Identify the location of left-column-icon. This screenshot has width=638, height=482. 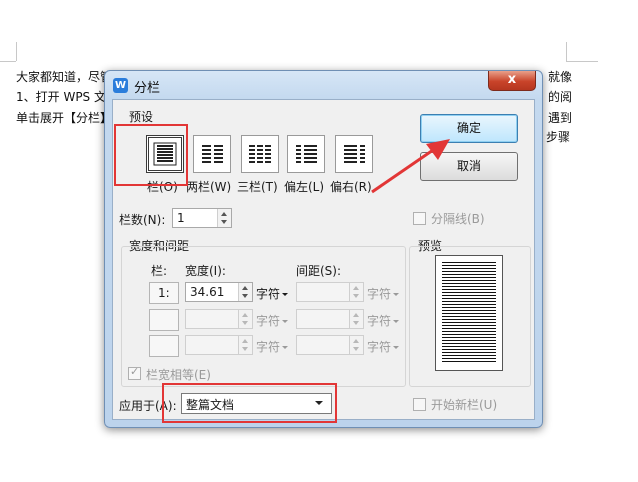
(306, 154).